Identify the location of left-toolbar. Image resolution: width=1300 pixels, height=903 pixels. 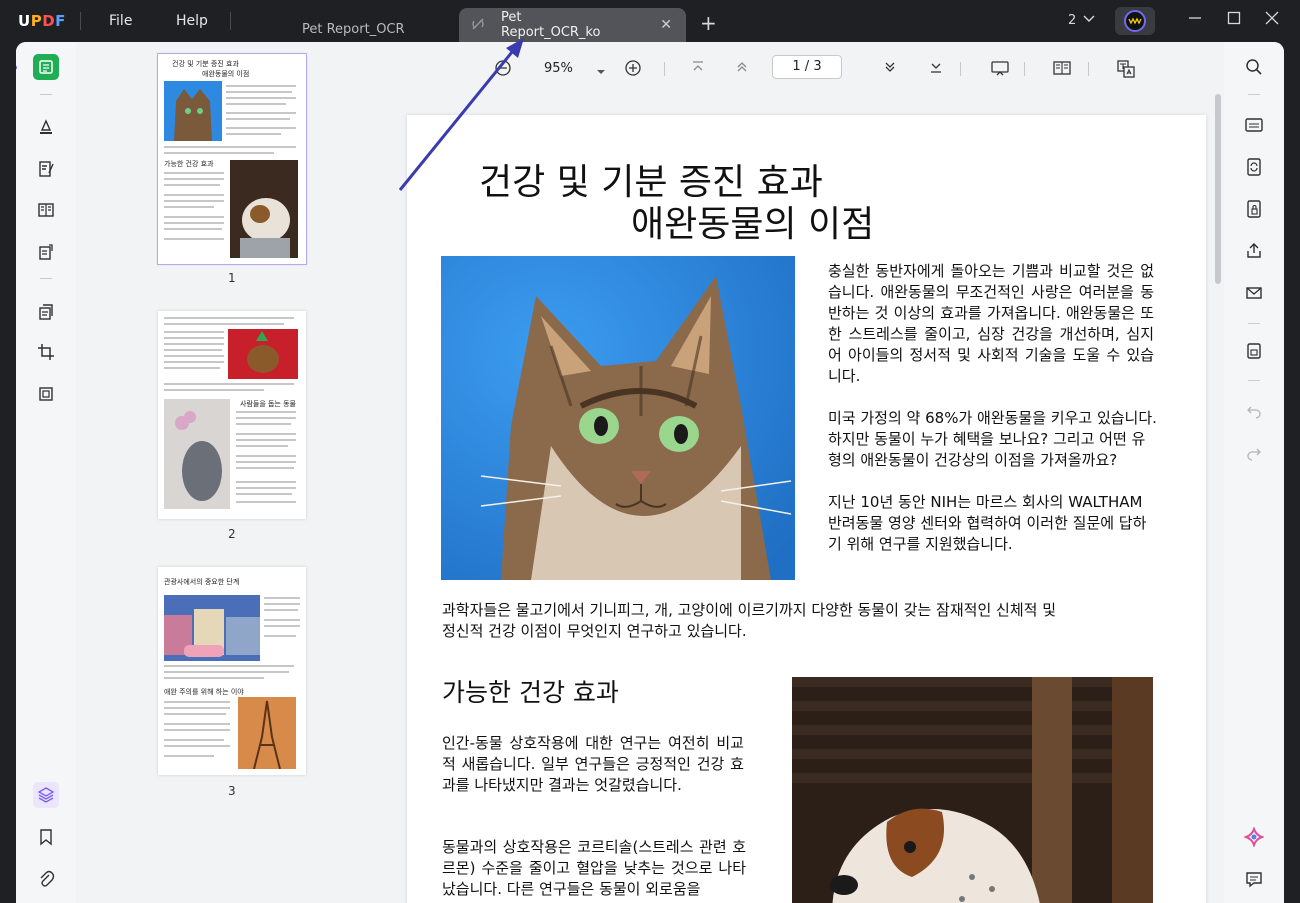
(46, 472).